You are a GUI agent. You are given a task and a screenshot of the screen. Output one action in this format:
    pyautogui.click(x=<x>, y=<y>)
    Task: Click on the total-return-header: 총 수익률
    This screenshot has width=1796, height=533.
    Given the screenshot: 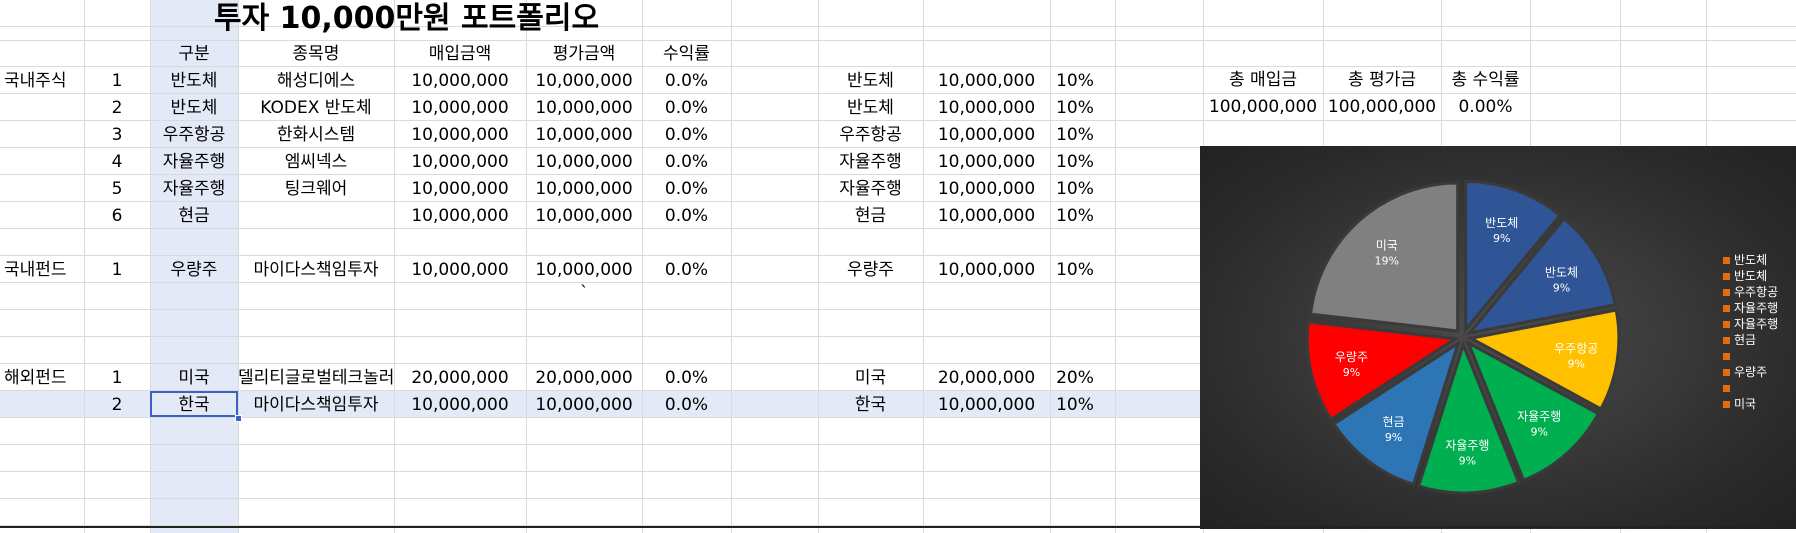 What is the action you would take?
    pyautogui.click(x=1485, y=80)
    